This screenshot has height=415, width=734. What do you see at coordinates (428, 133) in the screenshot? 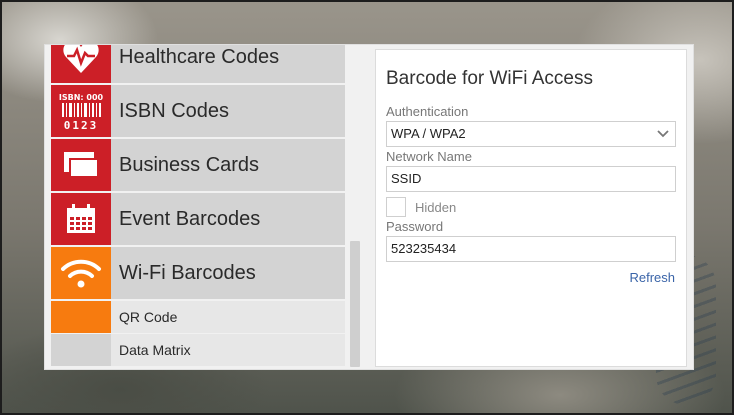
I see `authentication-value: WPA / WPA2` at bounding box center [428, 133].